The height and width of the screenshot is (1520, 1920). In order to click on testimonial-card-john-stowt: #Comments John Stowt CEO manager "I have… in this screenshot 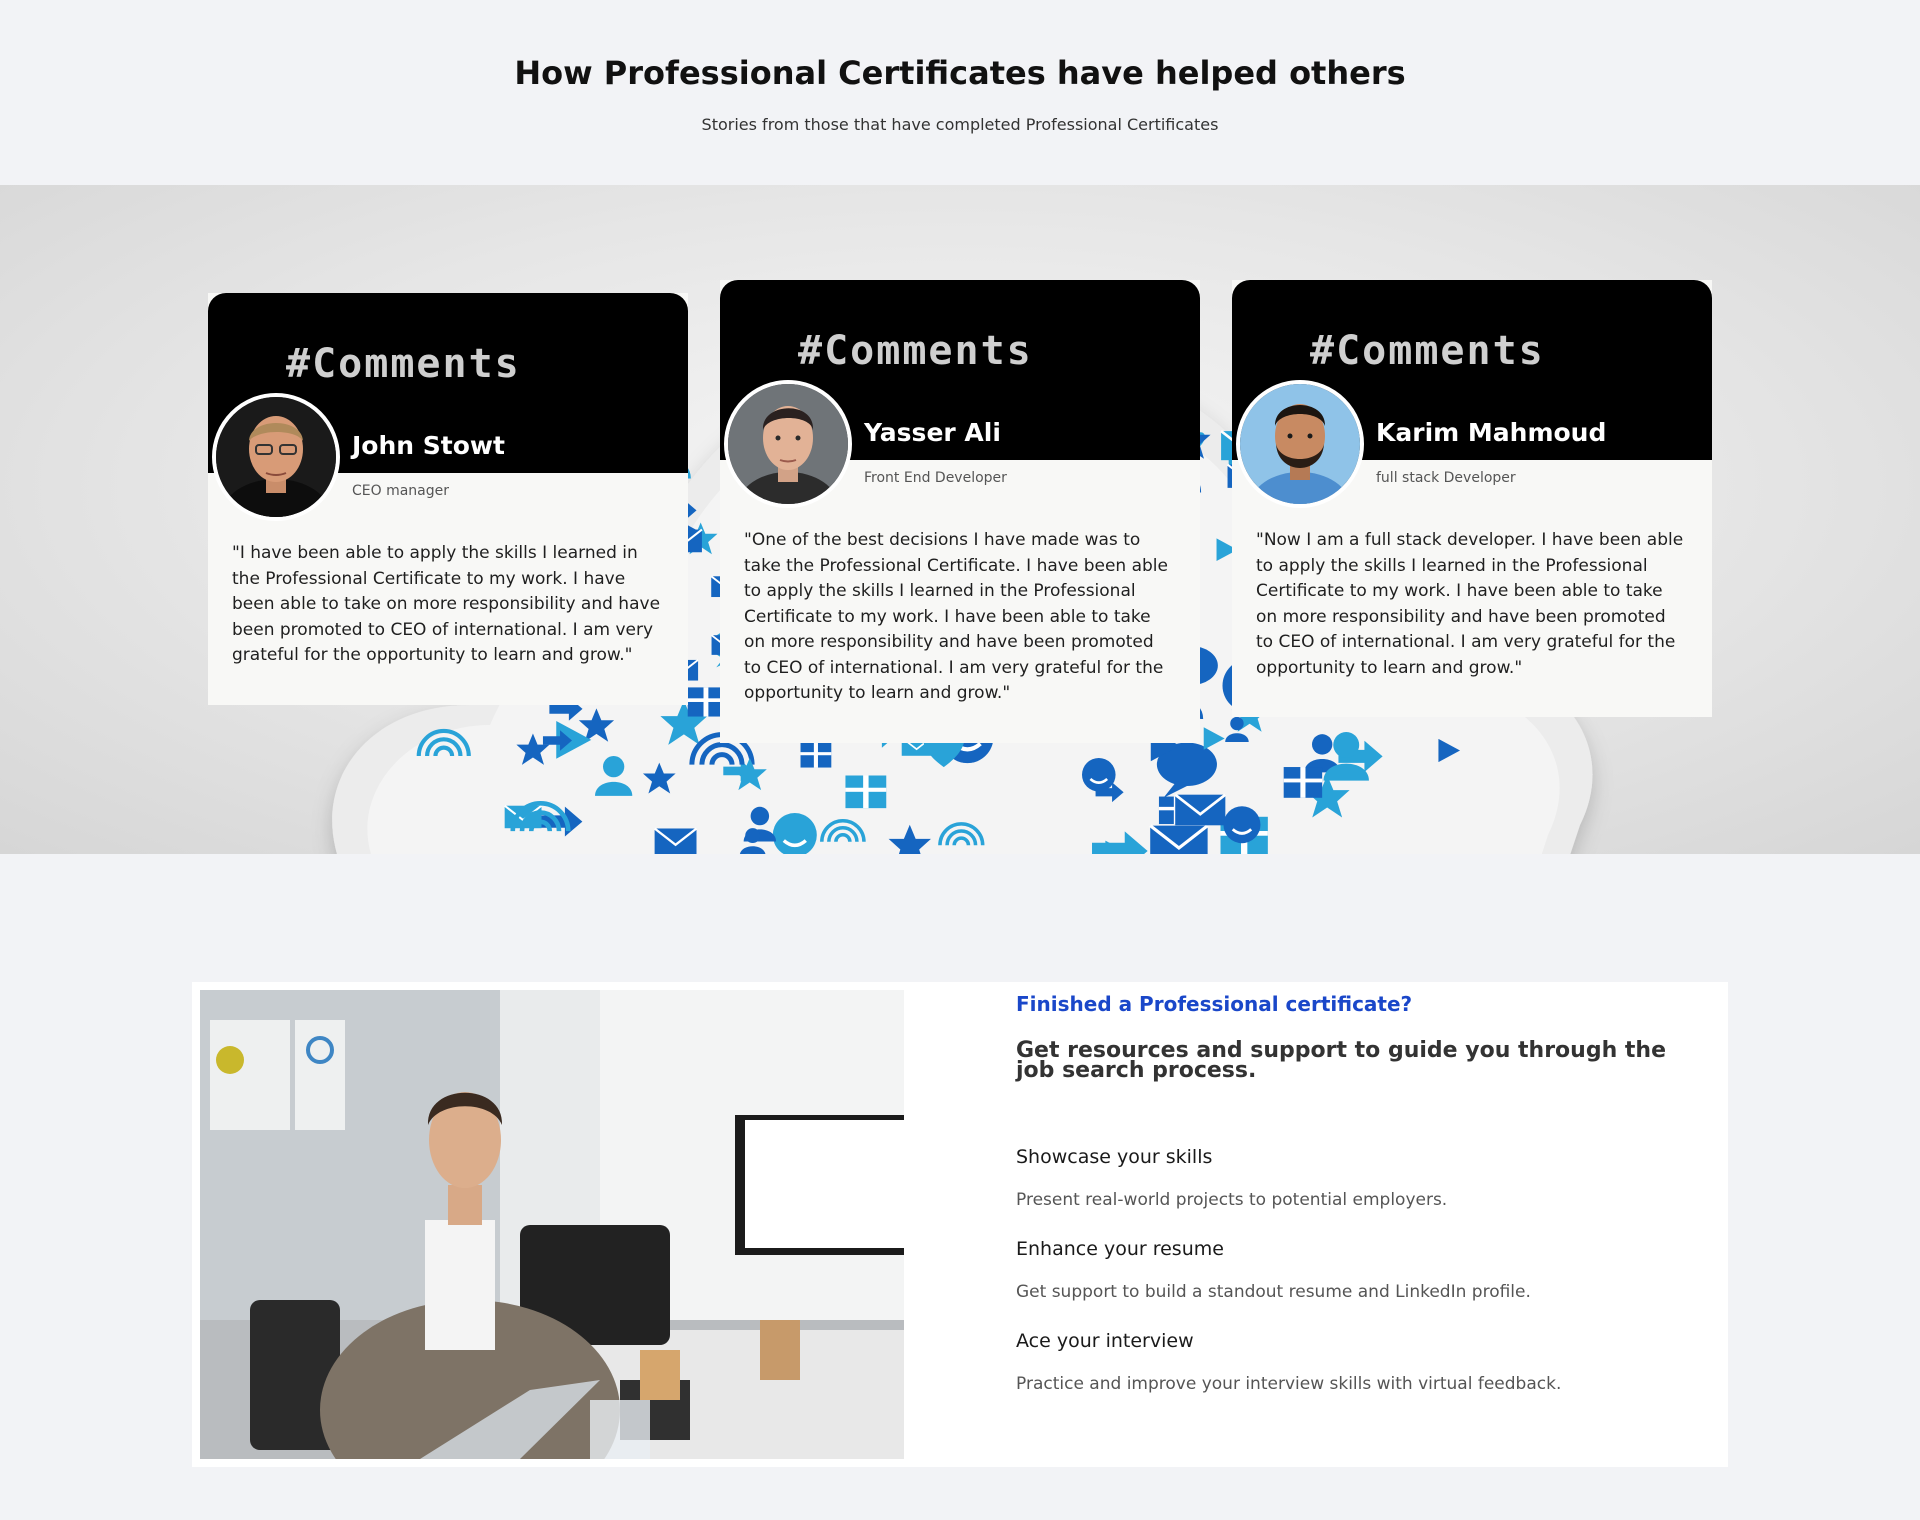, I will do `click(448, 499)`.